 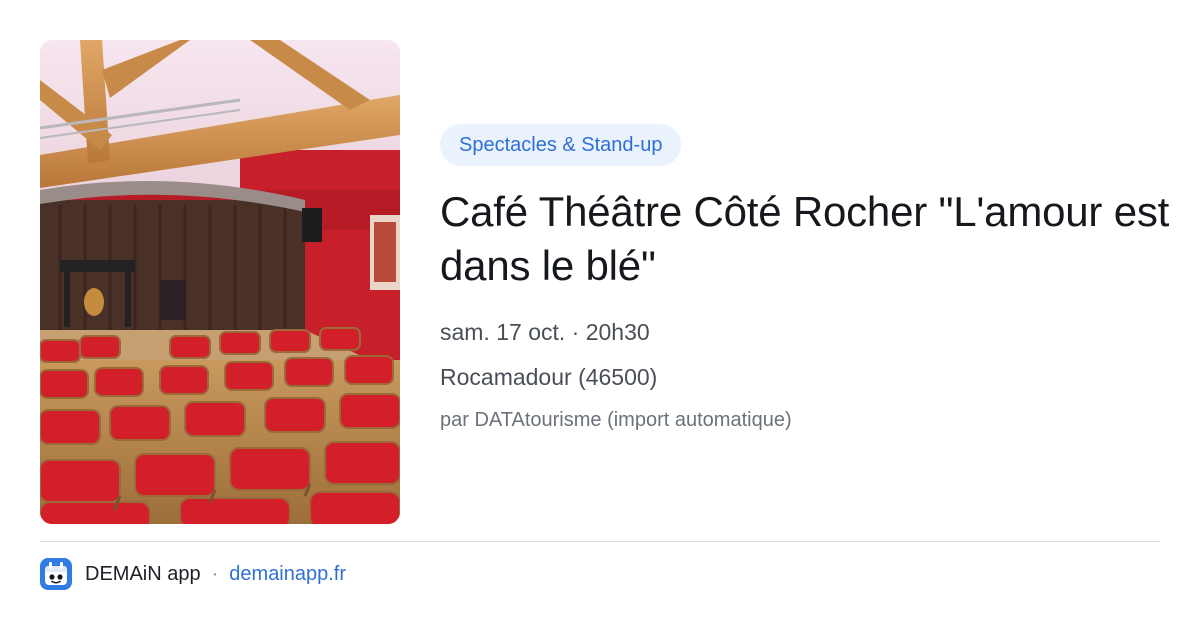 I want to click on event-datetime: sam. 17 oct. · 20h30, so click(x=545, y=332).